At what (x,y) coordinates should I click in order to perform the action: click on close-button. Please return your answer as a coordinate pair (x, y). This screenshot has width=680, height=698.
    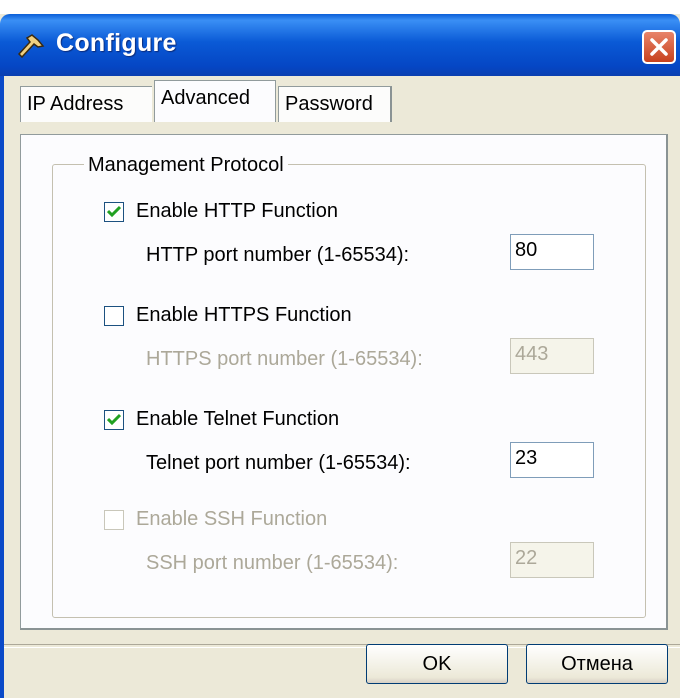
    Looking at the image, I should click on (659, 47).